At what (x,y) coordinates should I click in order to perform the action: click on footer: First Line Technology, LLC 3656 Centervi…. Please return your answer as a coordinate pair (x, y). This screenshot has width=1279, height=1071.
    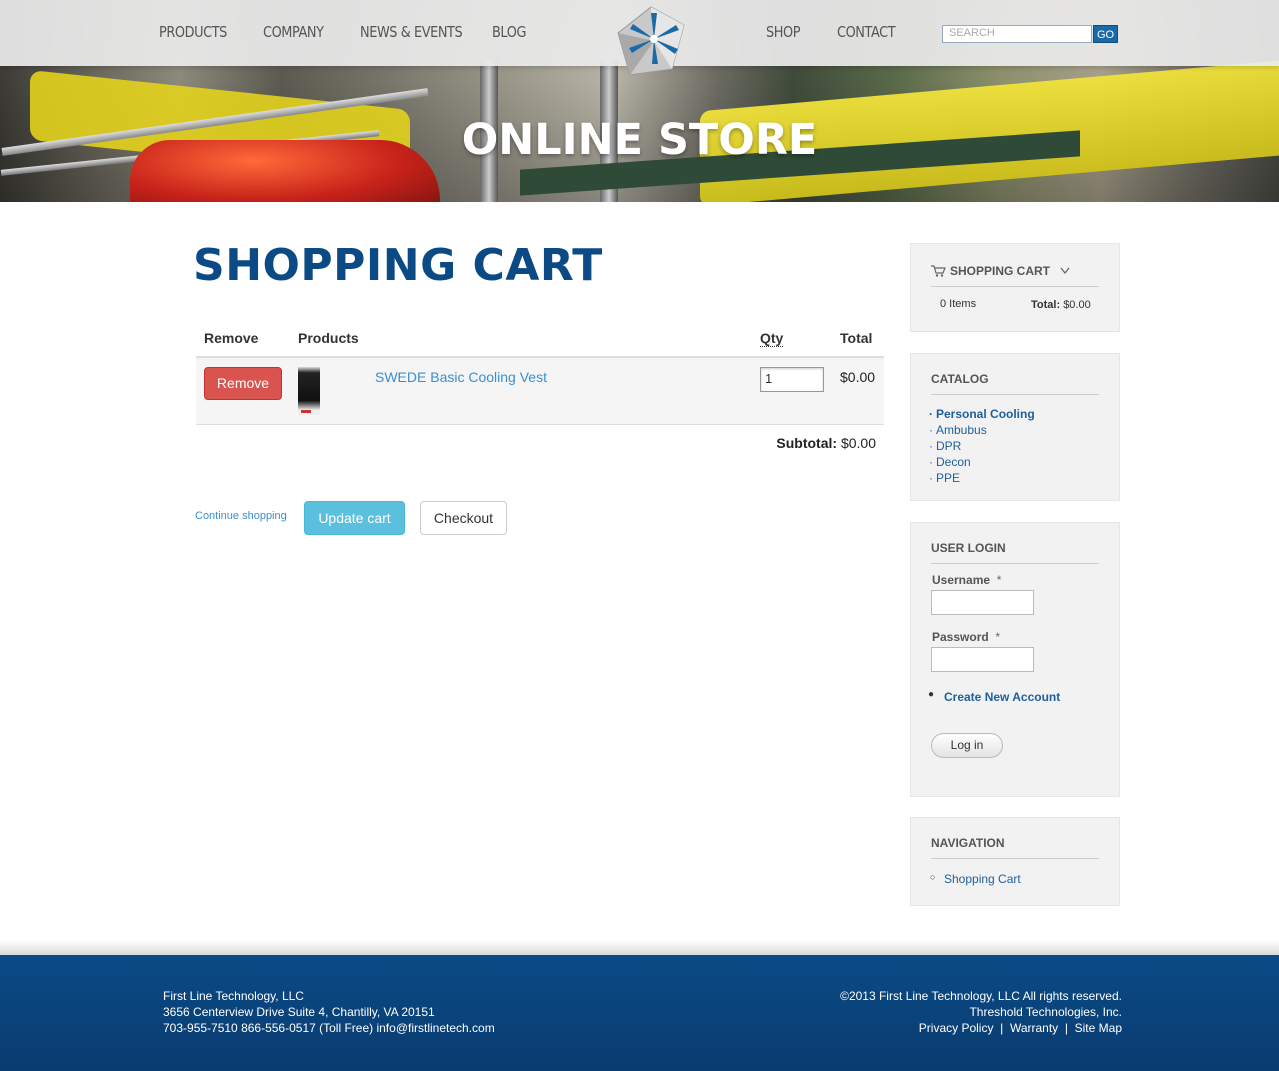
    Looking at the image, I should click on (639, 1013).